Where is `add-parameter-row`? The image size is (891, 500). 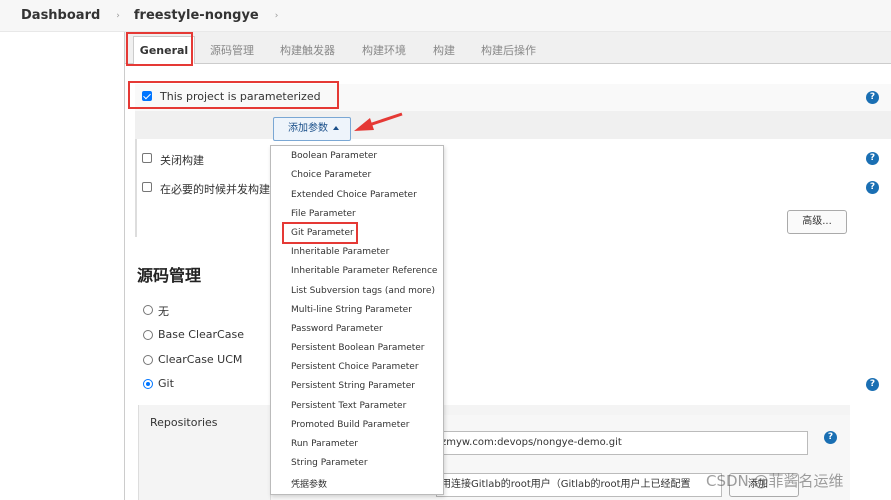
add-parameter-row is located at coordinates (513, 125).